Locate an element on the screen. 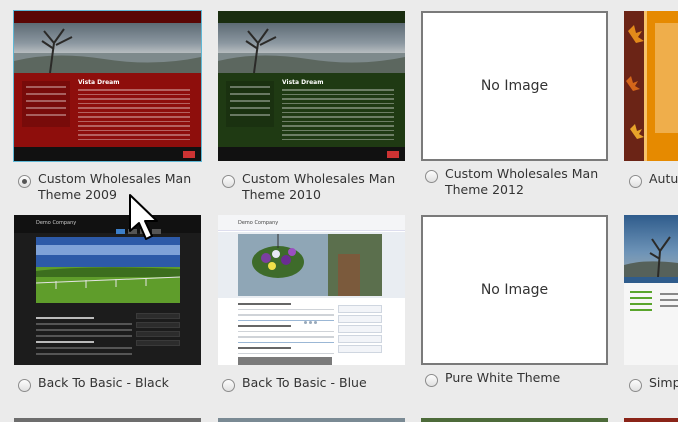 This screenshot has height=422, width=678. theme-radio-2009 is located at coordinates (24, 181).